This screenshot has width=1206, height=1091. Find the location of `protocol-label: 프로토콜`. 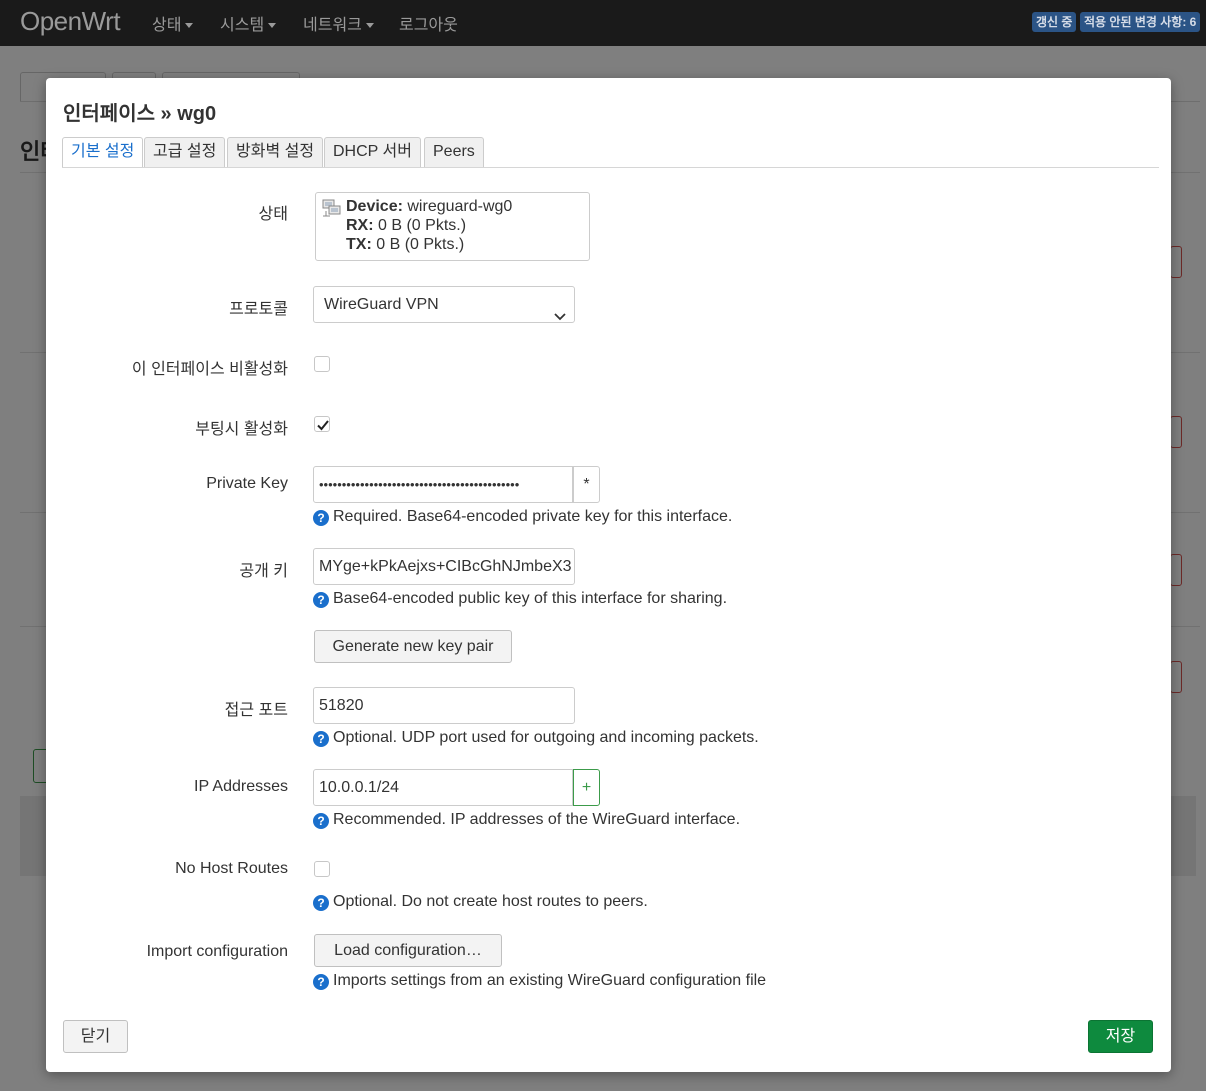

protocol-label: 프로토콜 is located at coordinates (258, 309).